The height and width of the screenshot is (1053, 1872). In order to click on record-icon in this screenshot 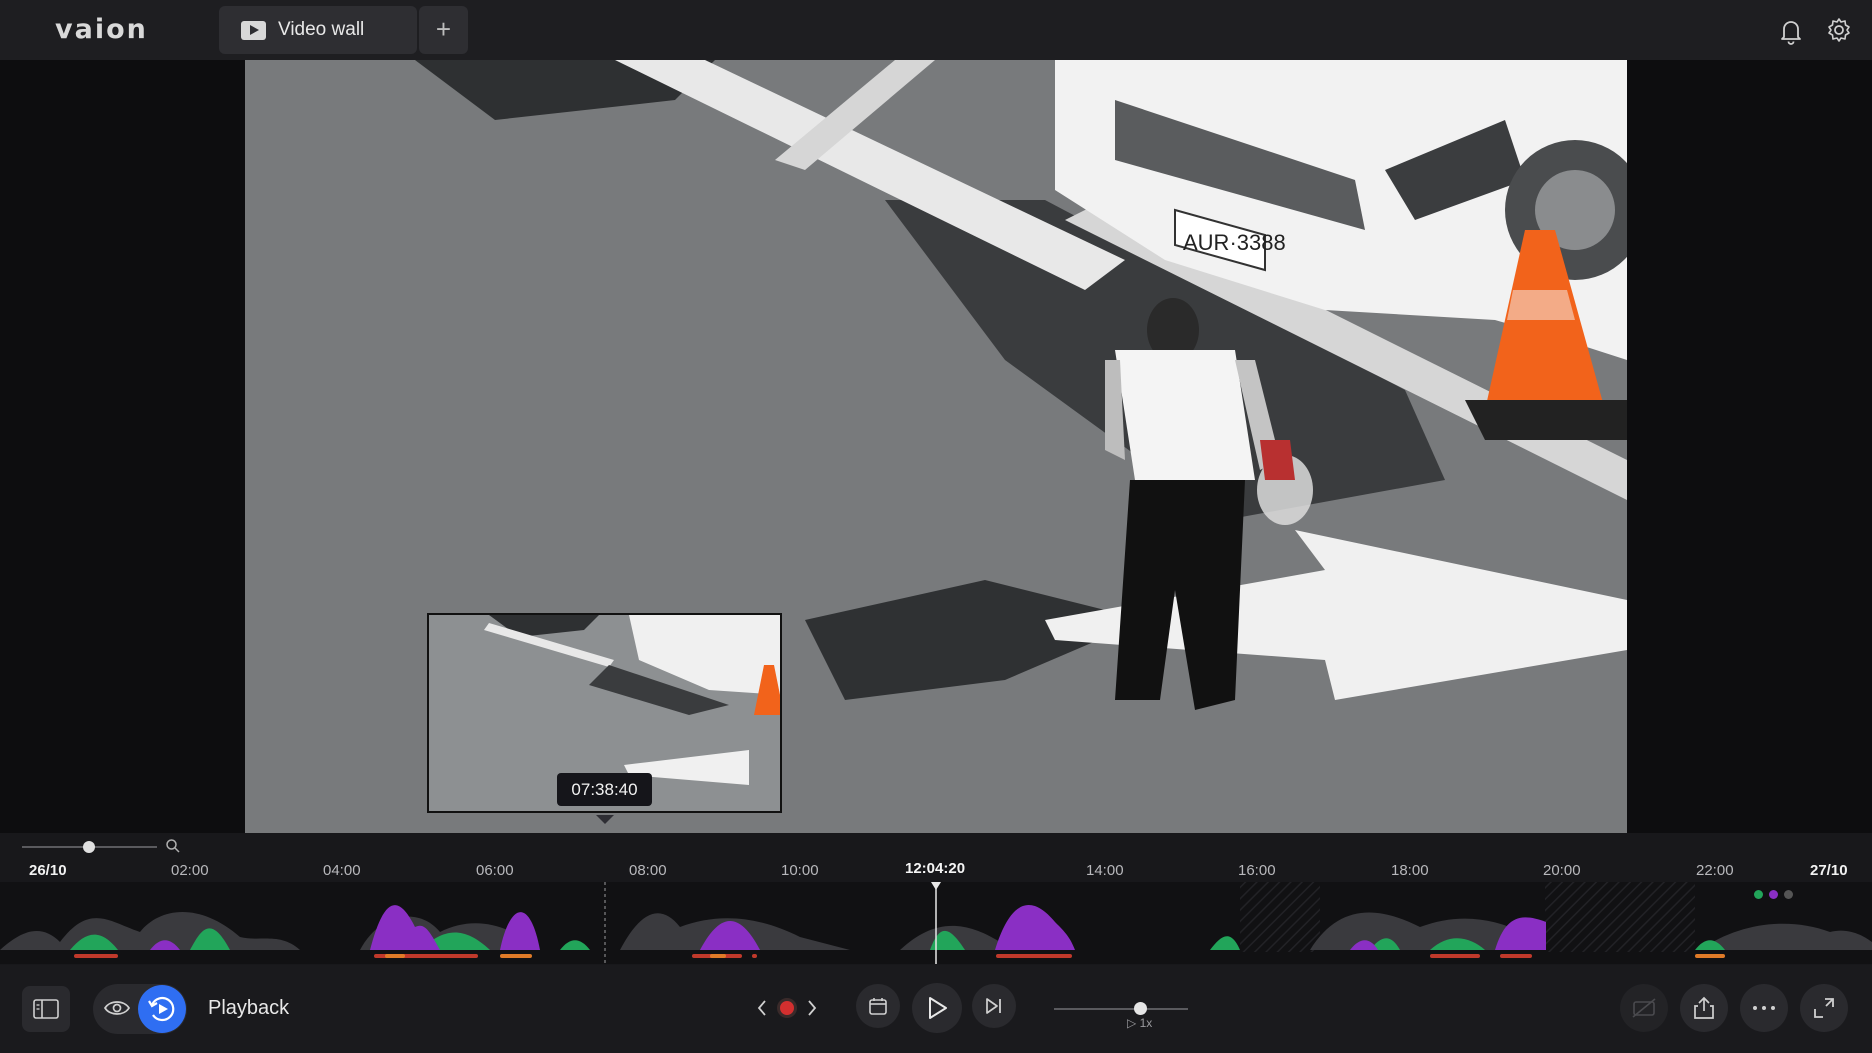, I will do `click(787, 1008)`.